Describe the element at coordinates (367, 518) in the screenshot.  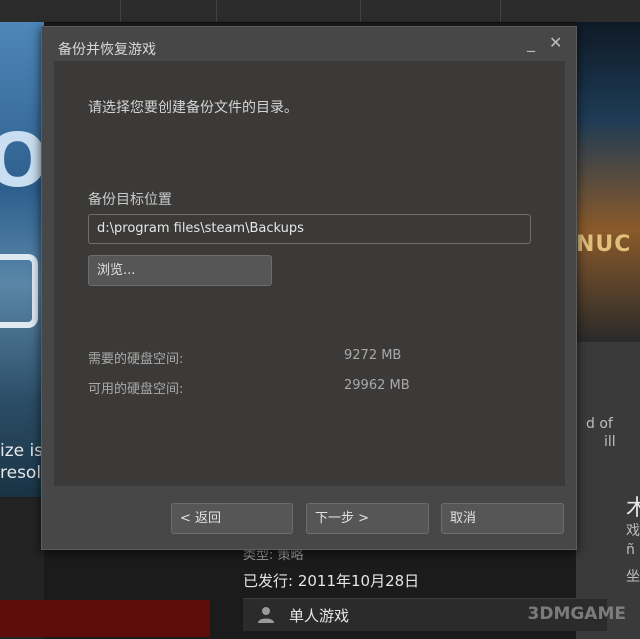
I see `next-button: 下一步 >` at that location.